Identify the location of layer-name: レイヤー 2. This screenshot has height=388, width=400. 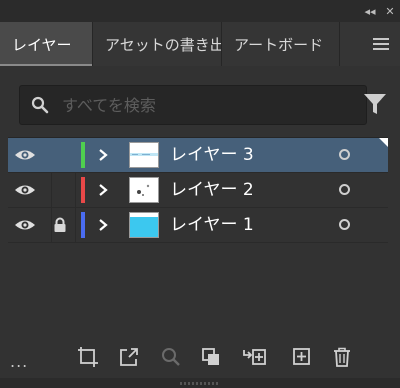
(212, 190).